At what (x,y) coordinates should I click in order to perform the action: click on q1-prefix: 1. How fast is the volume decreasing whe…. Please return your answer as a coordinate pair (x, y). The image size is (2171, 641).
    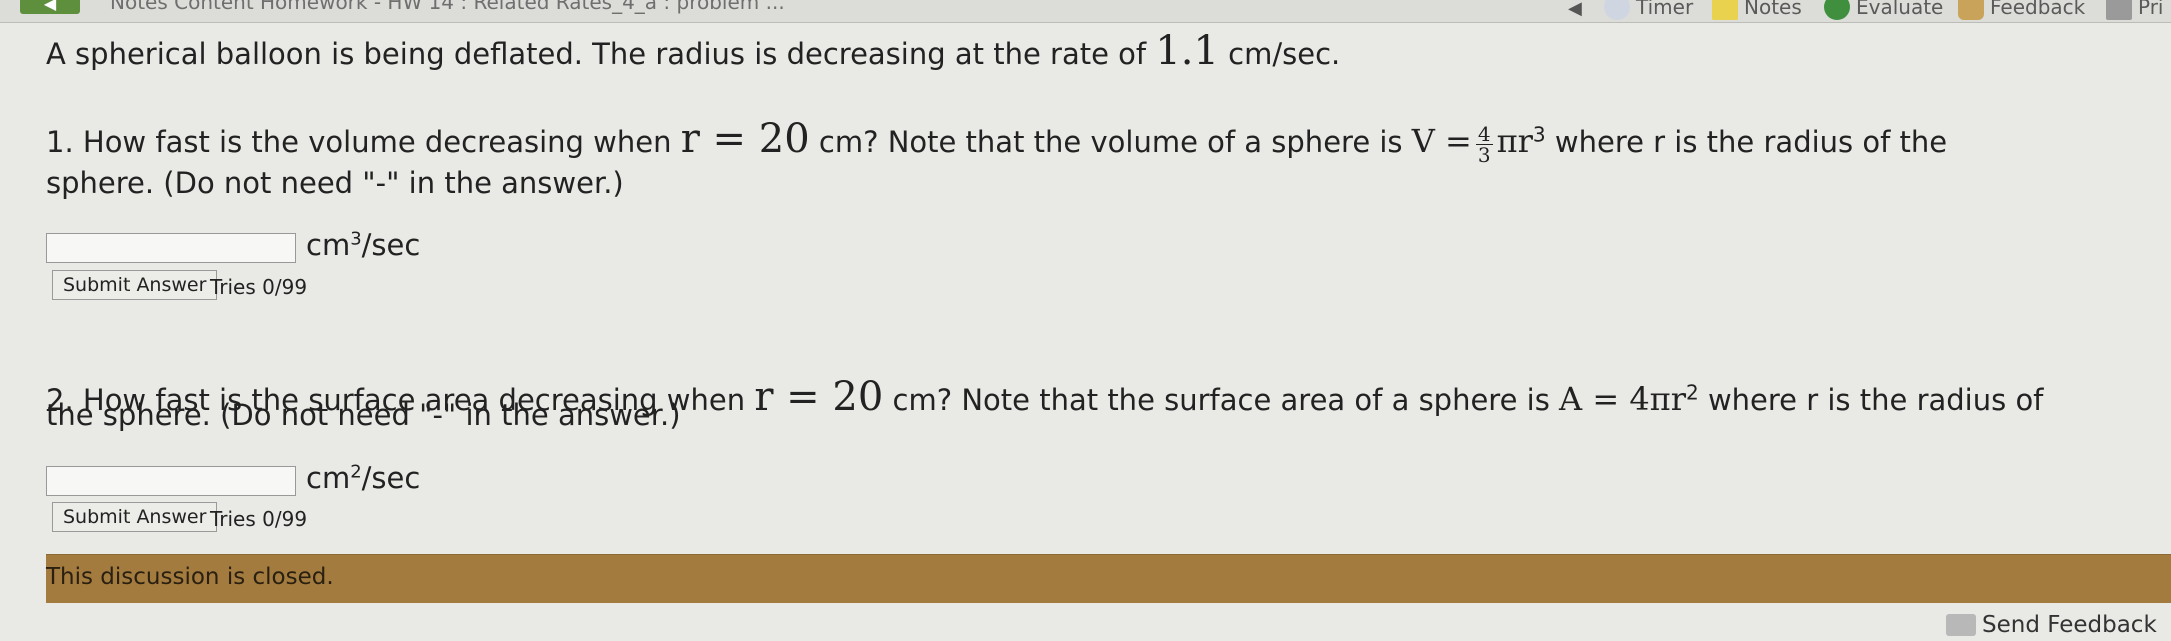
    Looking at the image, I should click on (359, 142).